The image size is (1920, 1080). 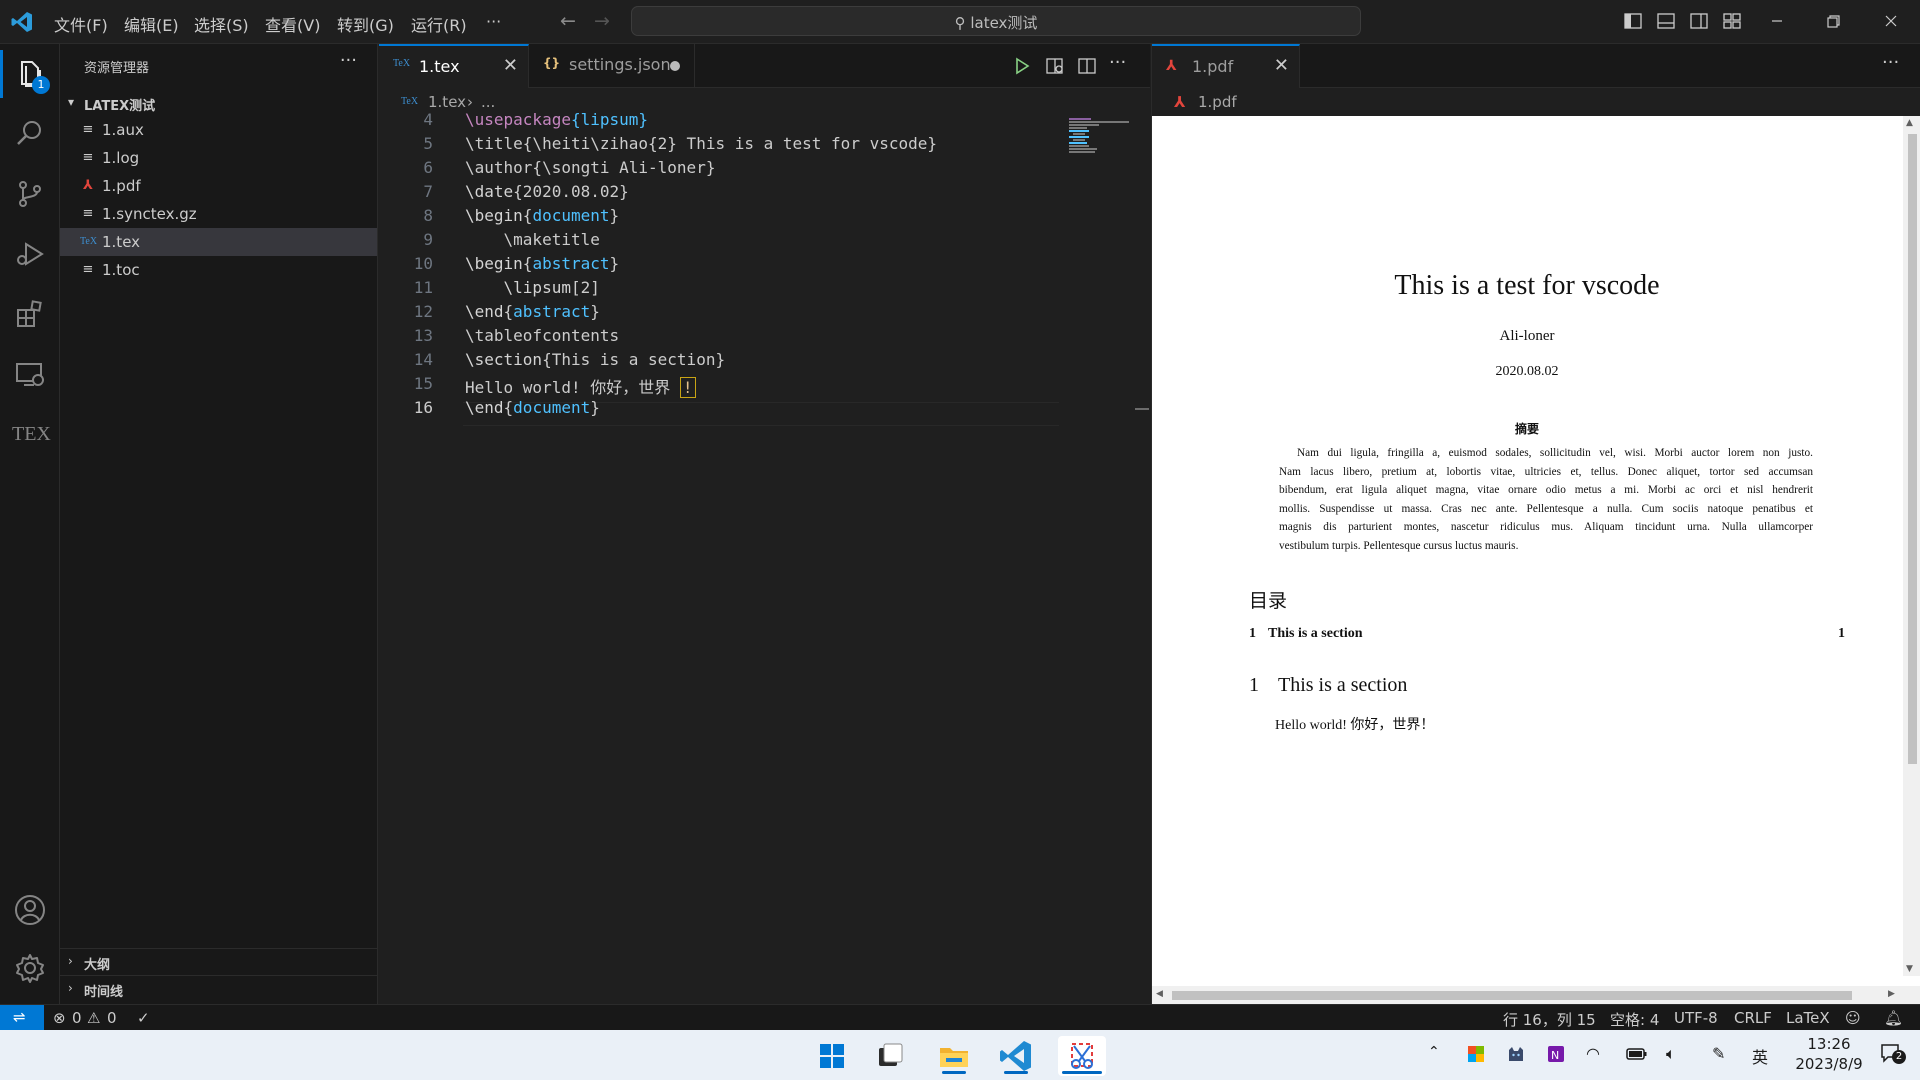 I want to click on toggle-primary-sidebar-icon, so click(x=1633, y=21).